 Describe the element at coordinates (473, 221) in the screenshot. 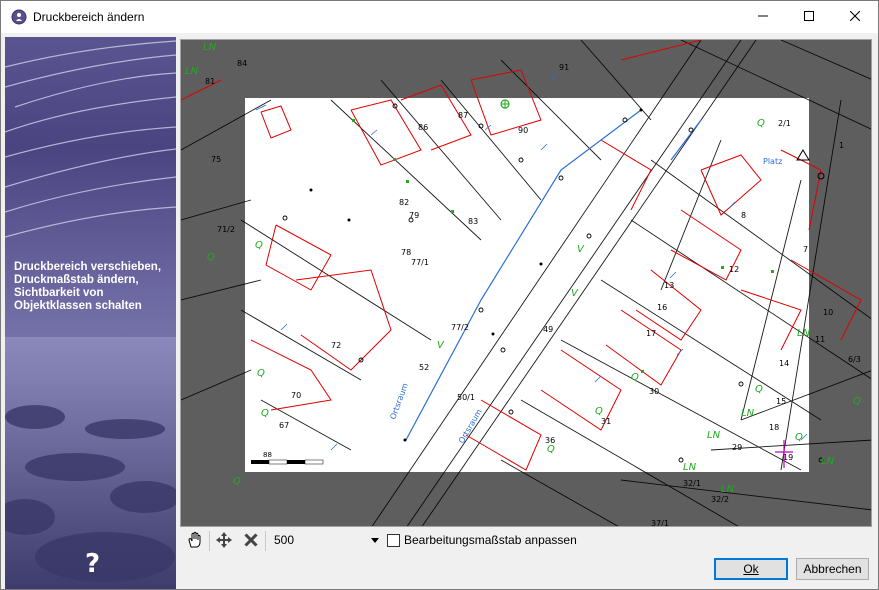

I see `parcel-label: 83` at that location.